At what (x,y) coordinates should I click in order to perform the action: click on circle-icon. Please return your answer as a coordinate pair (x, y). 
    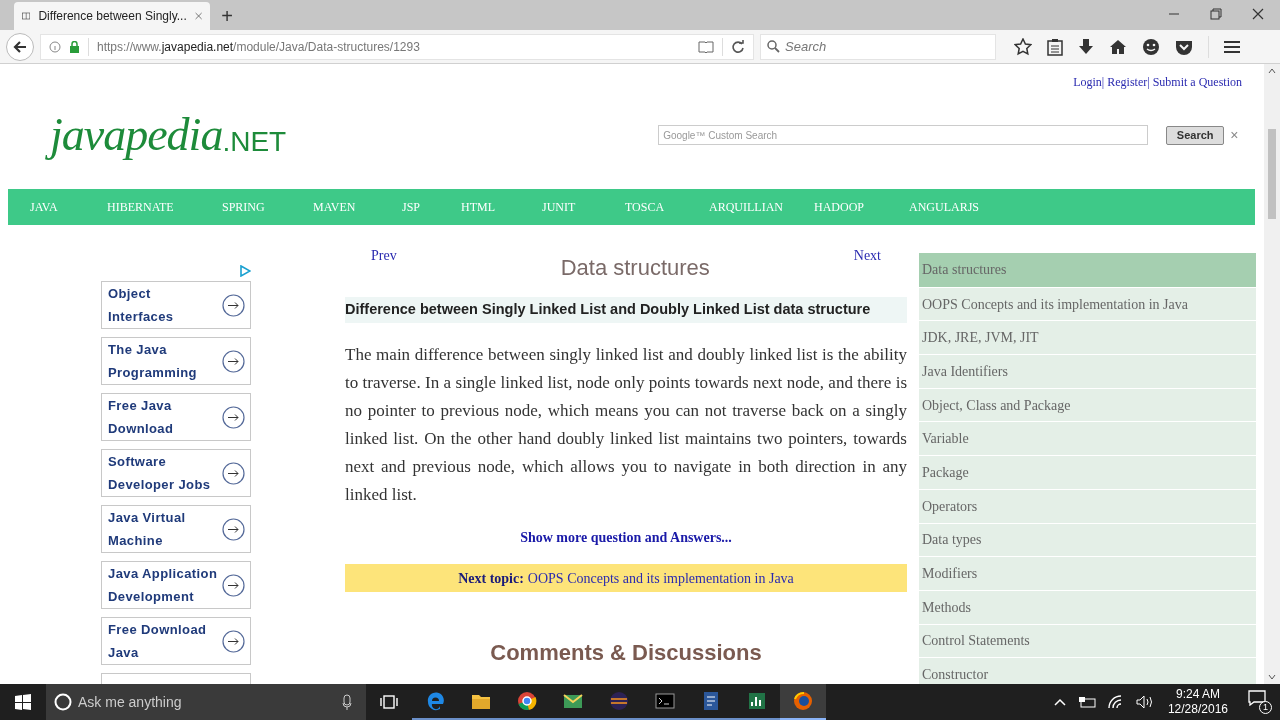
    Looking at the image, I should click on (63, 702).